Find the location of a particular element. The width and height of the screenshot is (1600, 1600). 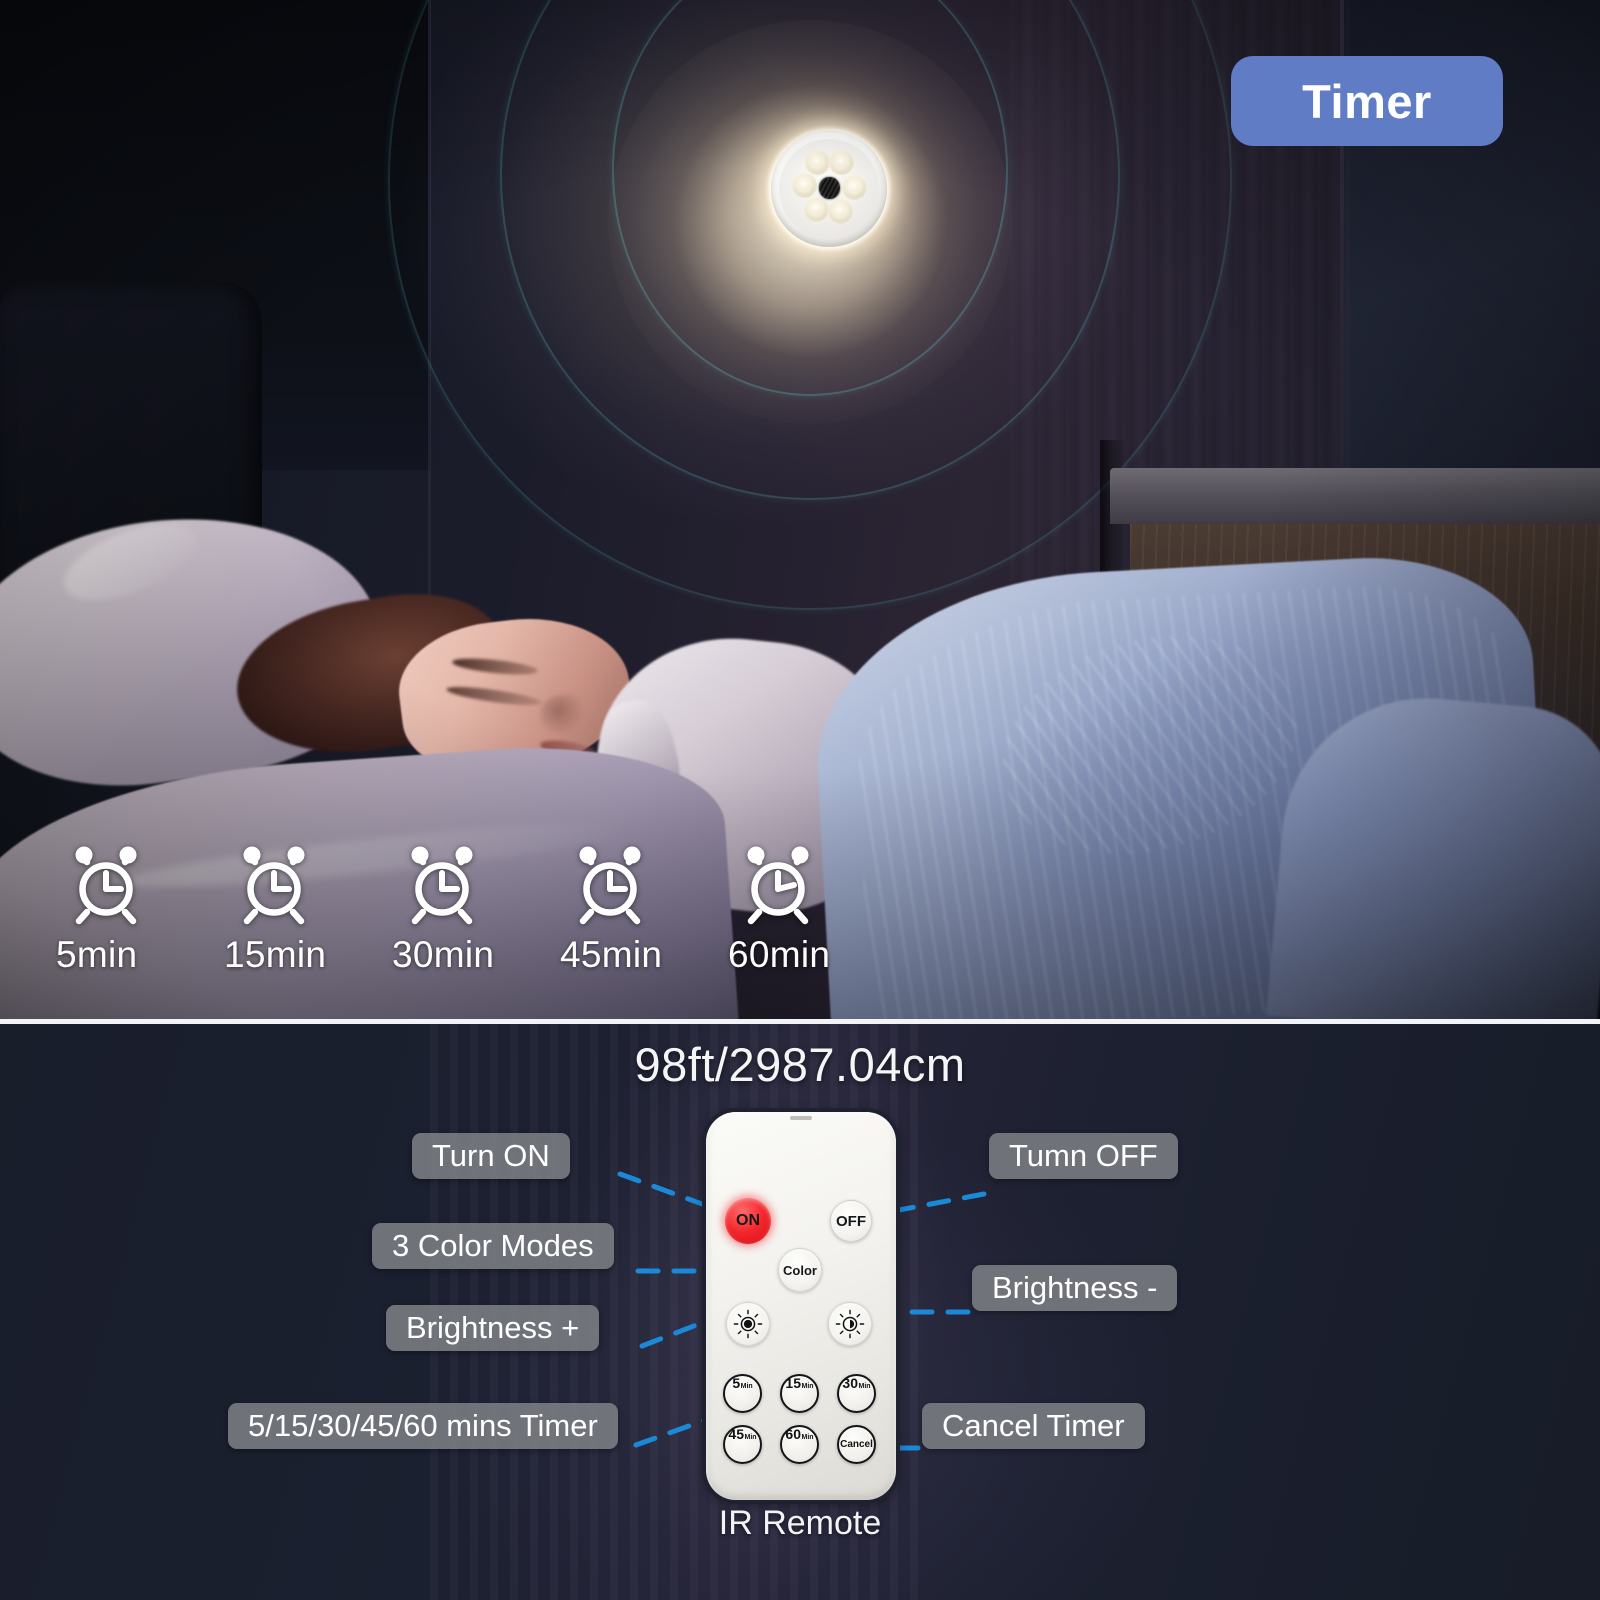

timer-preset-item: 30min is located at coordinates (476, 922).